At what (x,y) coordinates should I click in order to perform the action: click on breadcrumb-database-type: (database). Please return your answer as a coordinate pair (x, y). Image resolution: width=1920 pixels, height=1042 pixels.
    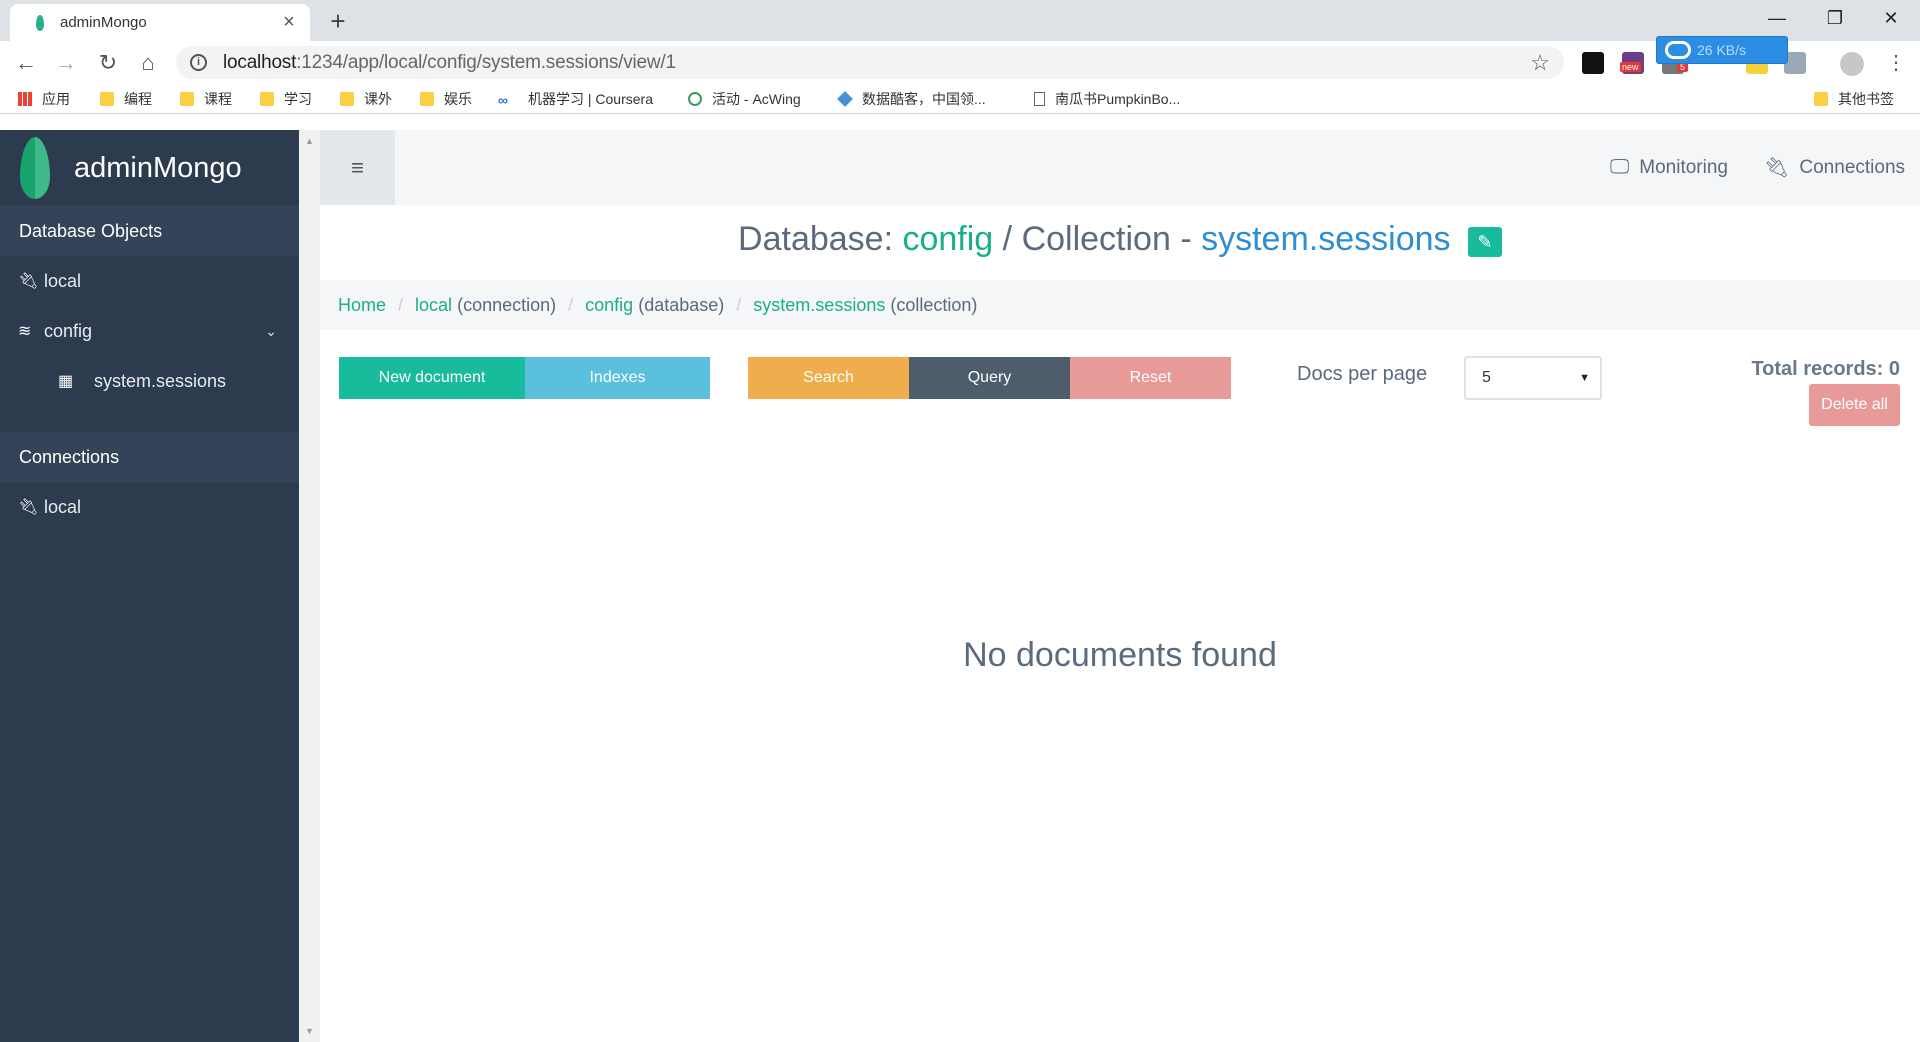
    Looking at the image, I should click on (681, 304).